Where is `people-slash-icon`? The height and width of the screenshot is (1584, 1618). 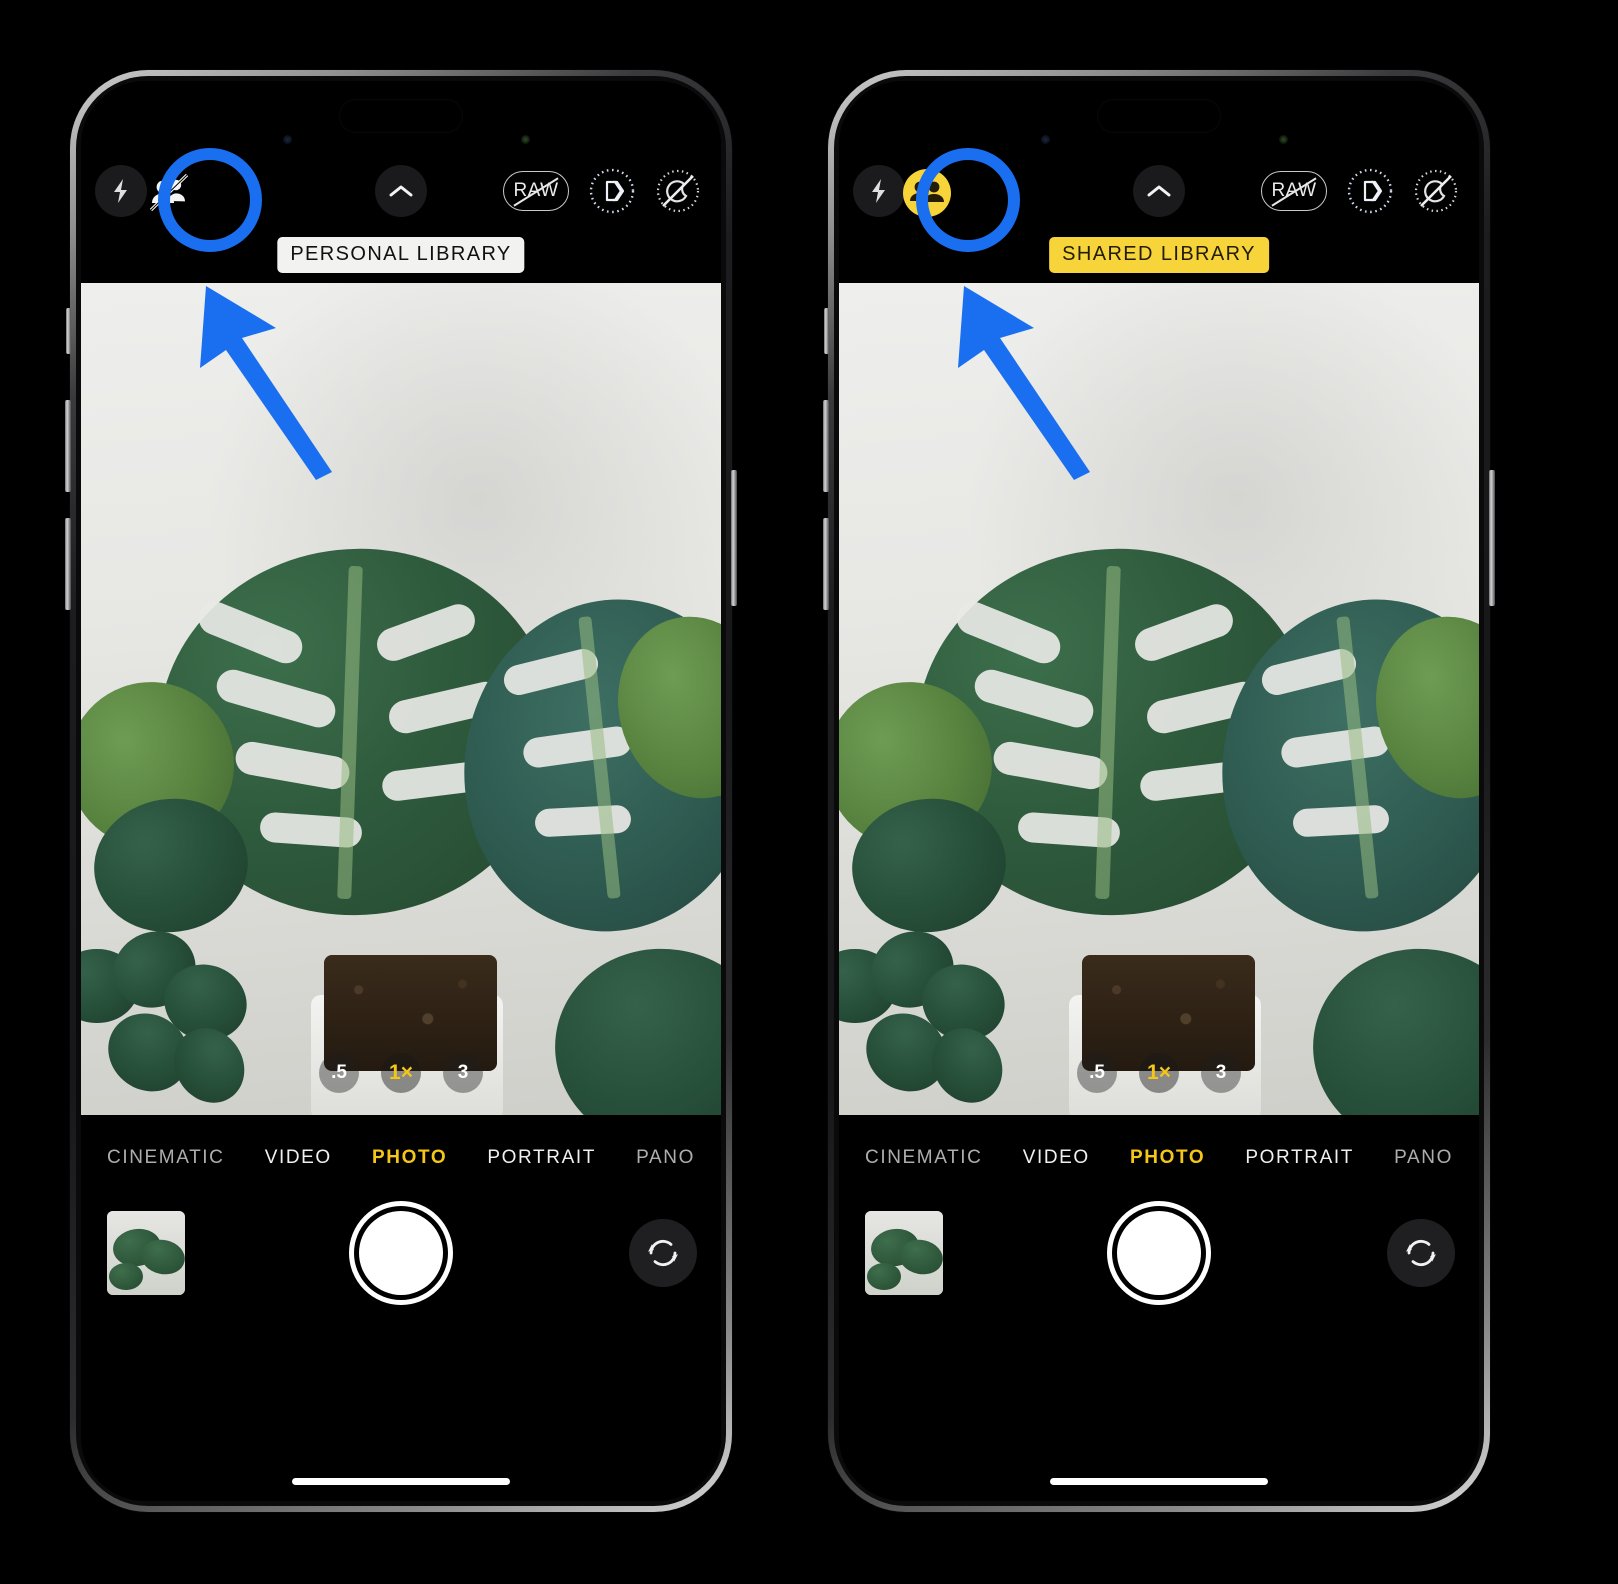
people-slash-icon is located at coordinates (169, 192).